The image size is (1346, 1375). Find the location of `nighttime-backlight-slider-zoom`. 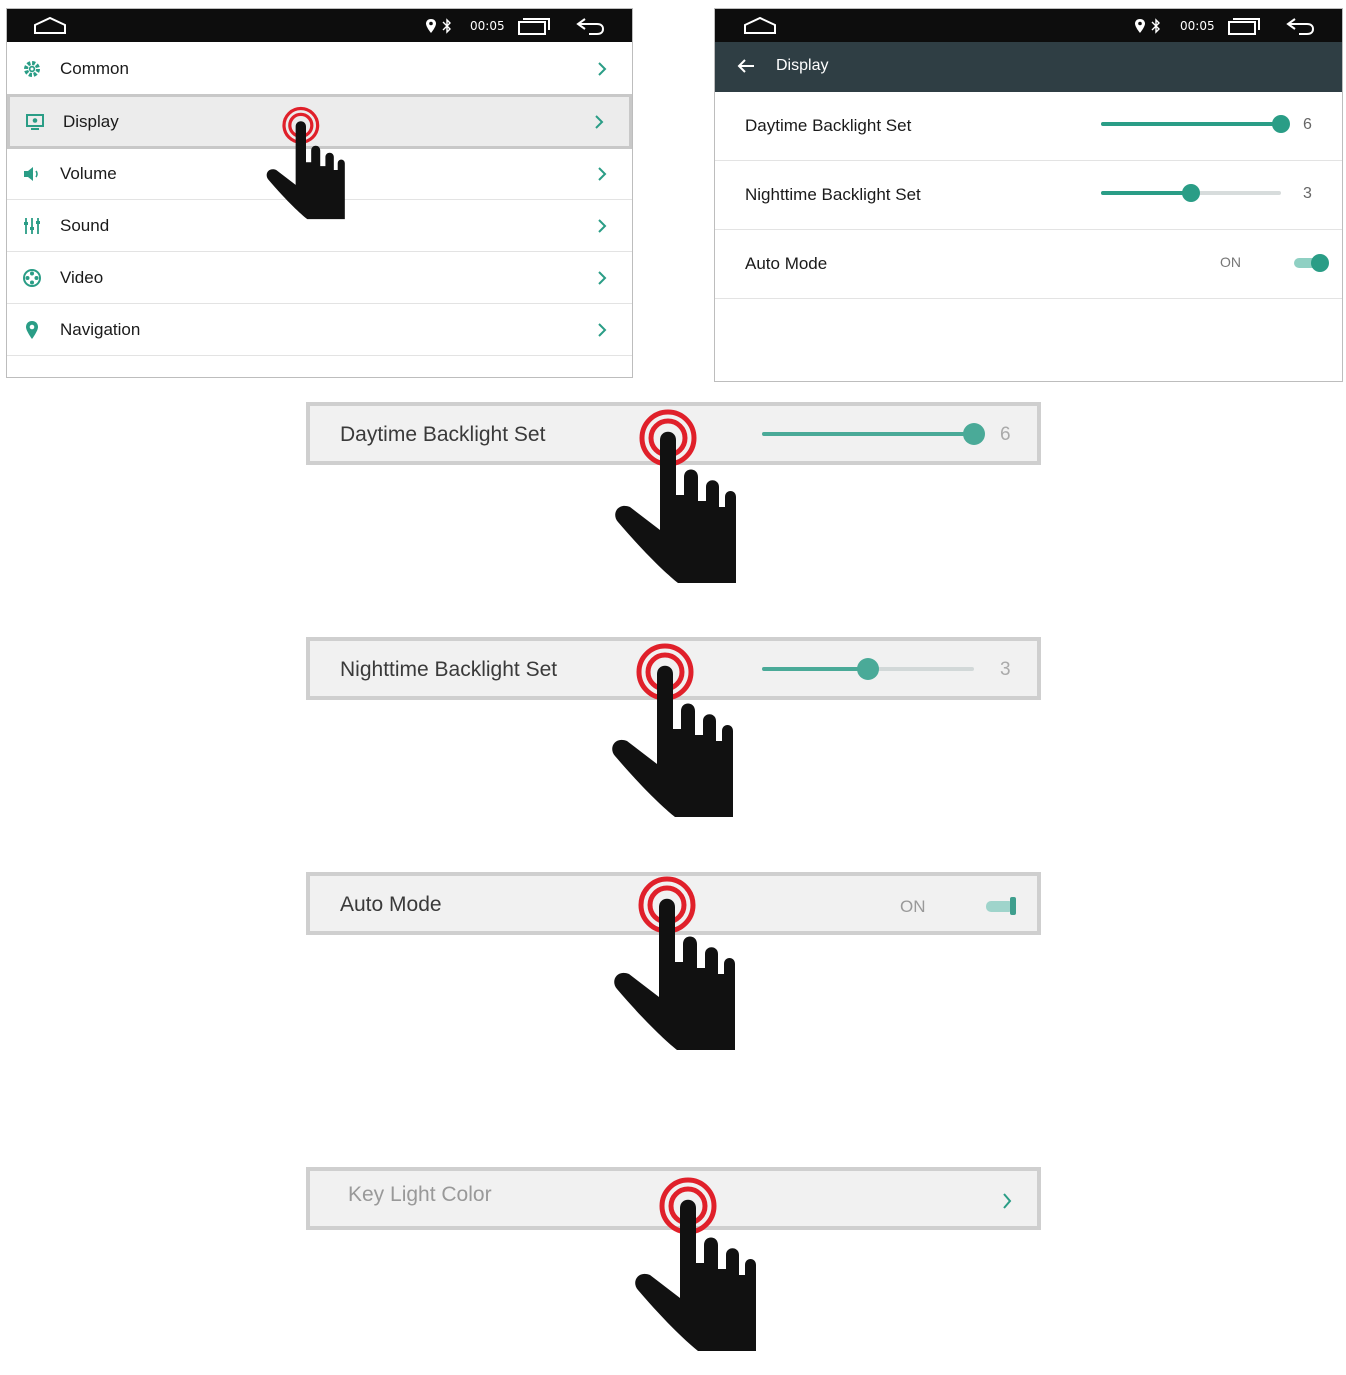

nighttime-backlight-slider-zoom is located at coordinates (868, 669).